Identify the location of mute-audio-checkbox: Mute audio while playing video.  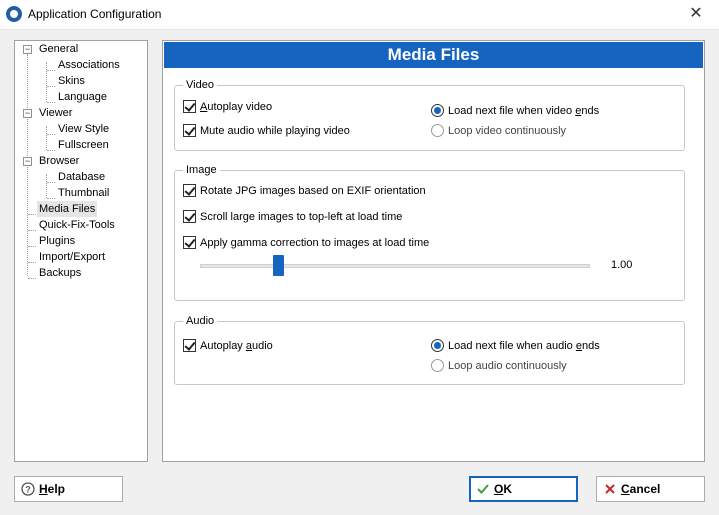
(266, 131).